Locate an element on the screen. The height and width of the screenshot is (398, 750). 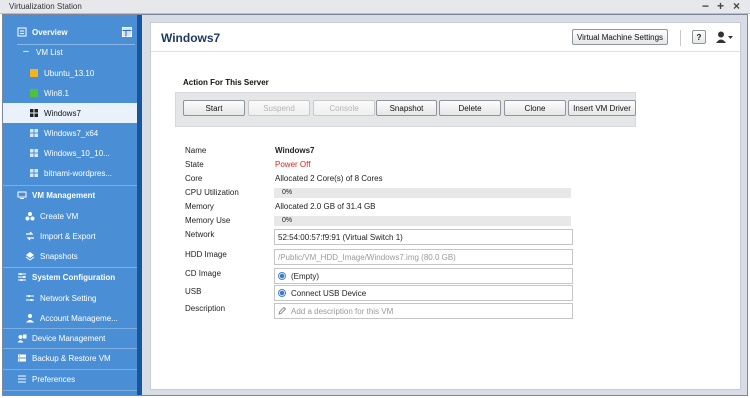
sidebar-item-label: Win8.1 is located at coordinates (56, 93).